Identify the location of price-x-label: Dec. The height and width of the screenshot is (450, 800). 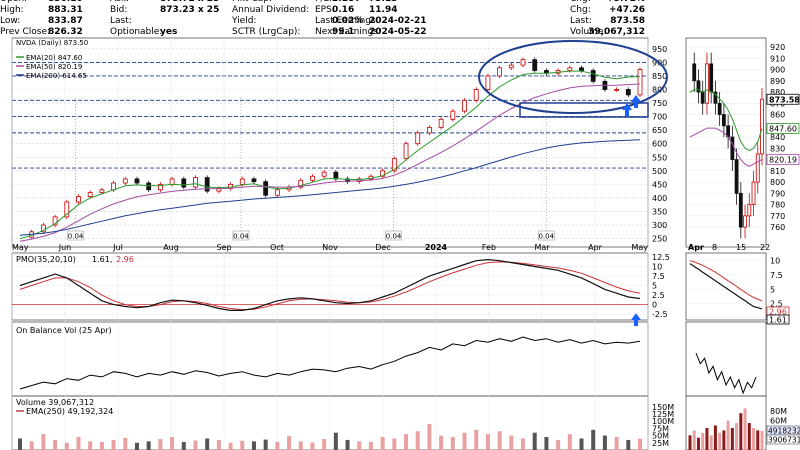
(382, 247).